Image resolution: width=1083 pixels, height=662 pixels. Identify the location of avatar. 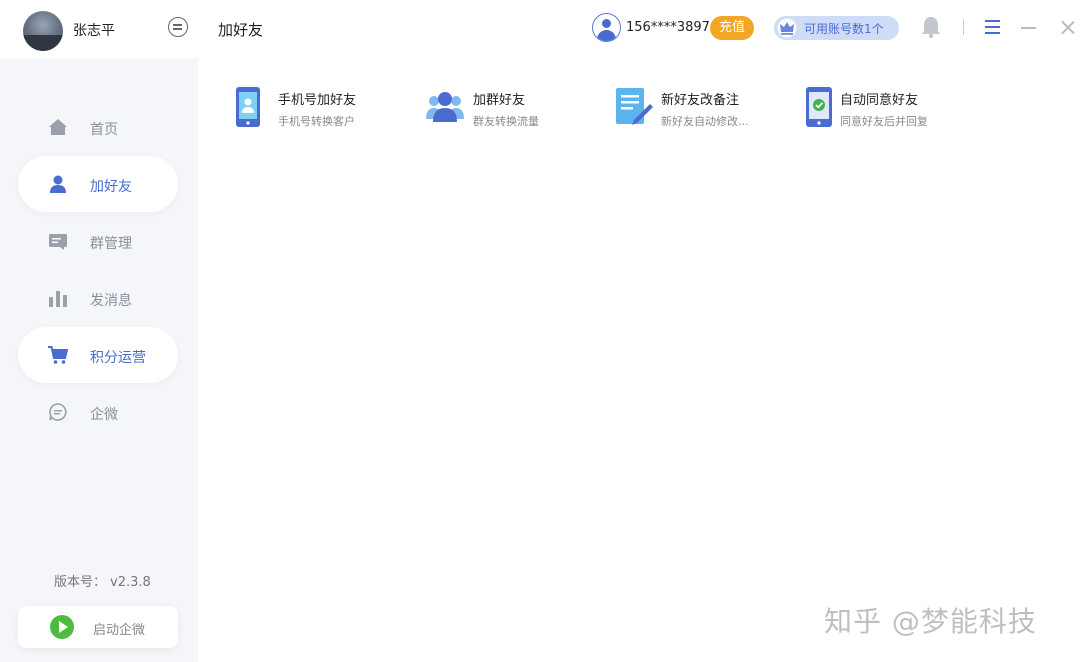
(43, 31).